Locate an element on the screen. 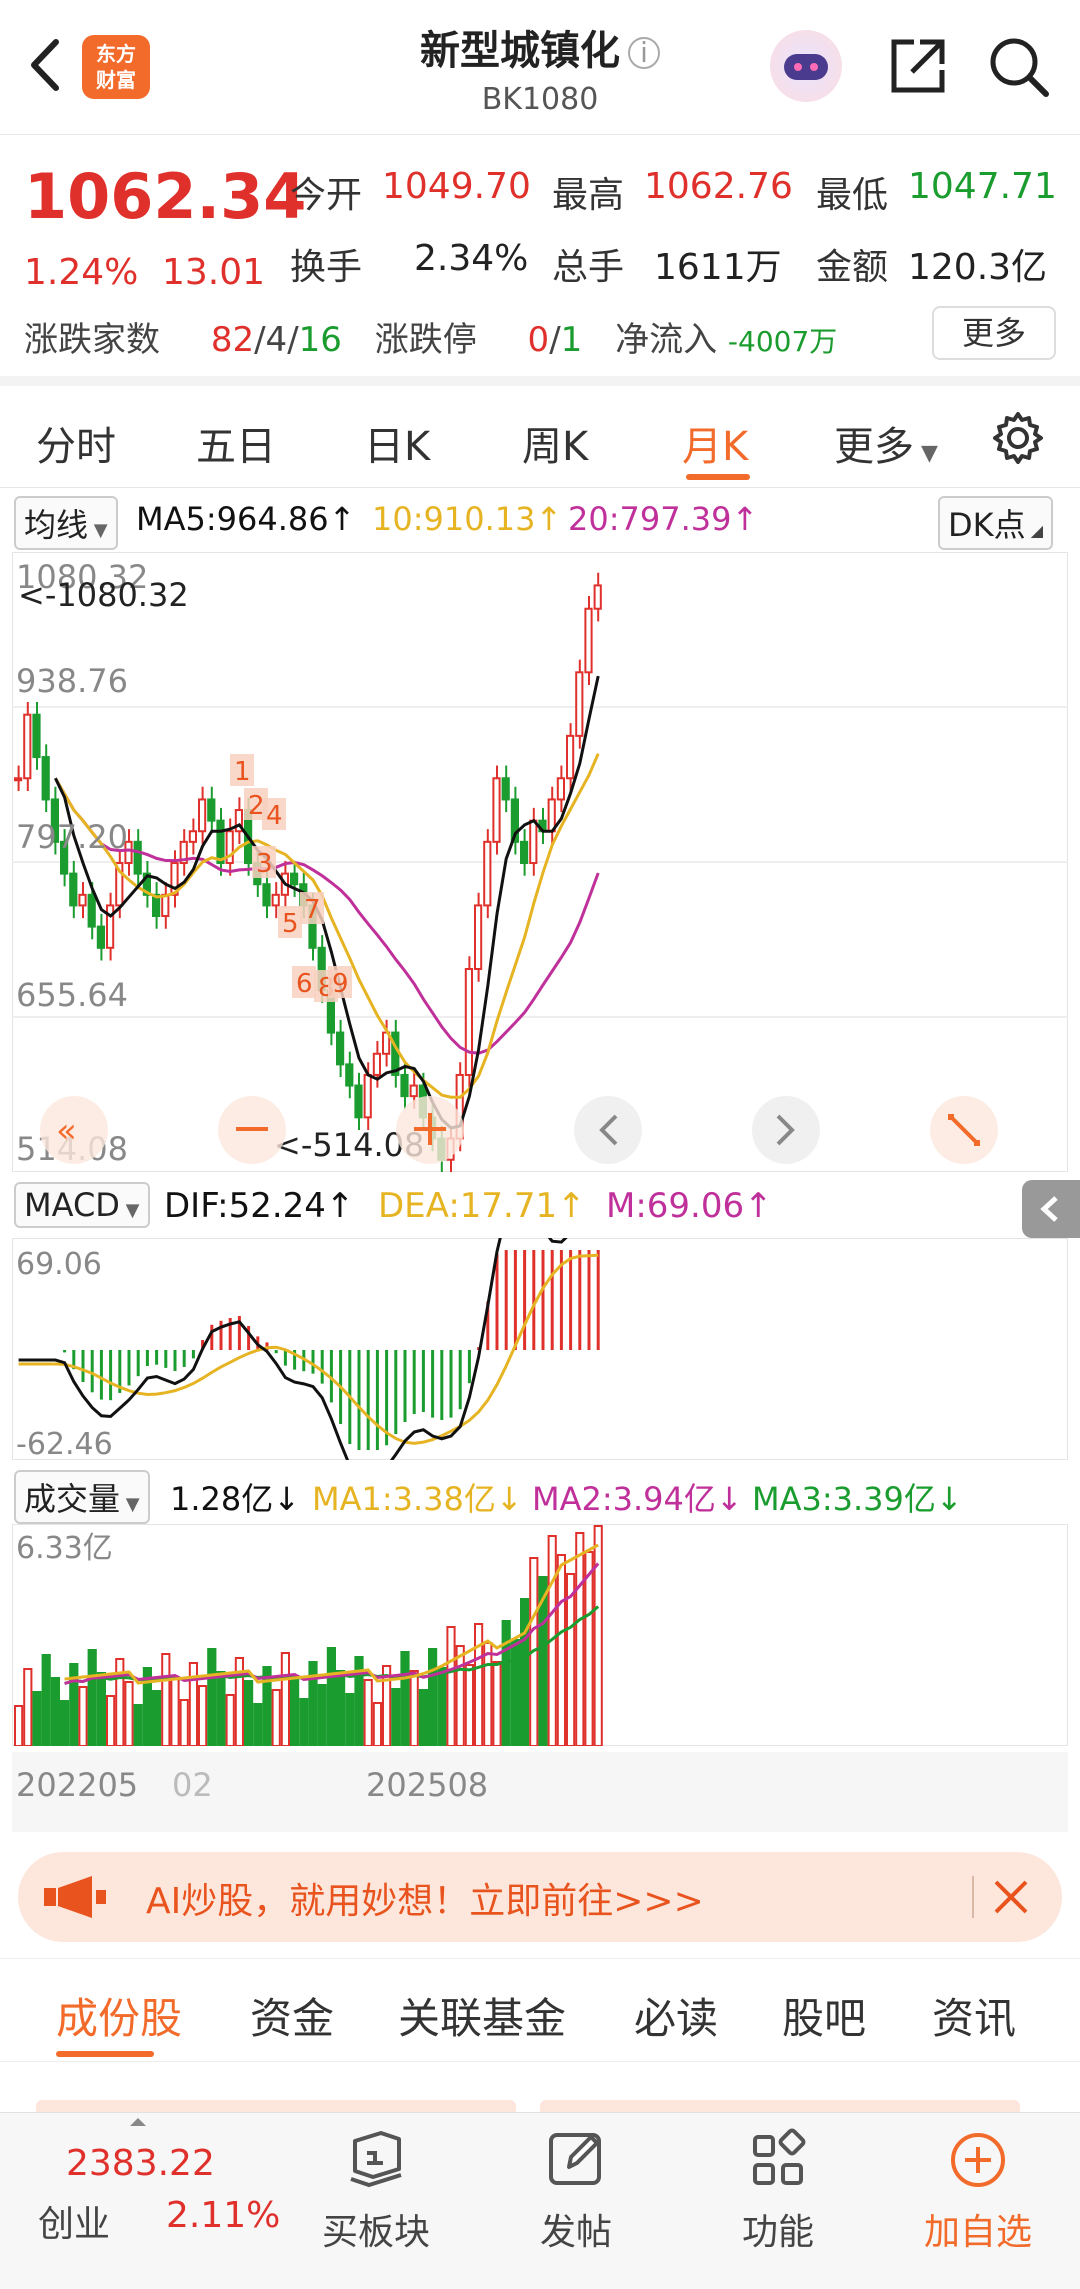 Image resolution: width=1080 pixels, height=2289 pixels. index-change-pct: 2.11% is located at coordinates (223, 2215).